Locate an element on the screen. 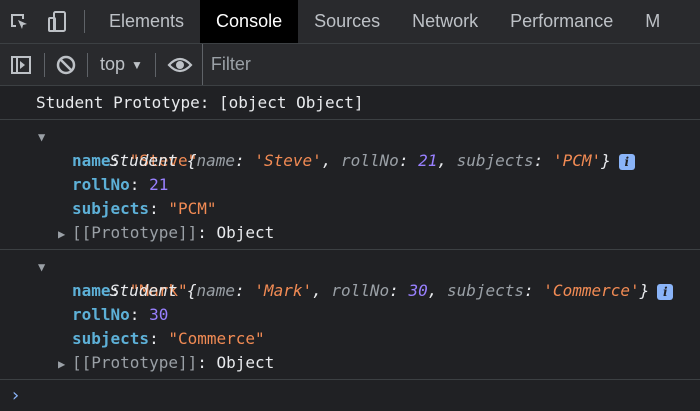 This screenshot has width=700, height=411. console-message: Student Prototype: [object Object] is located at coordinates (350, 103).